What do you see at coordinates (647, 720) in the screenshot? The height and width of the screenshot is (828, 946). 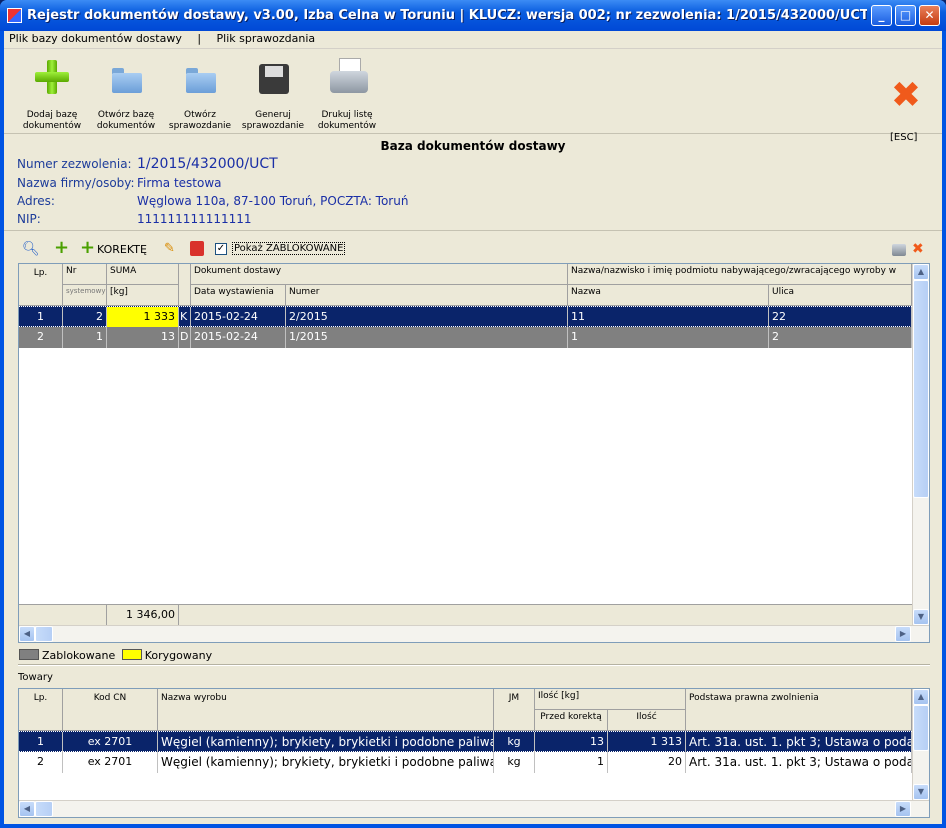 I see `goods-col-qtynow-header: Ilość` at bounding box center [647, 720].